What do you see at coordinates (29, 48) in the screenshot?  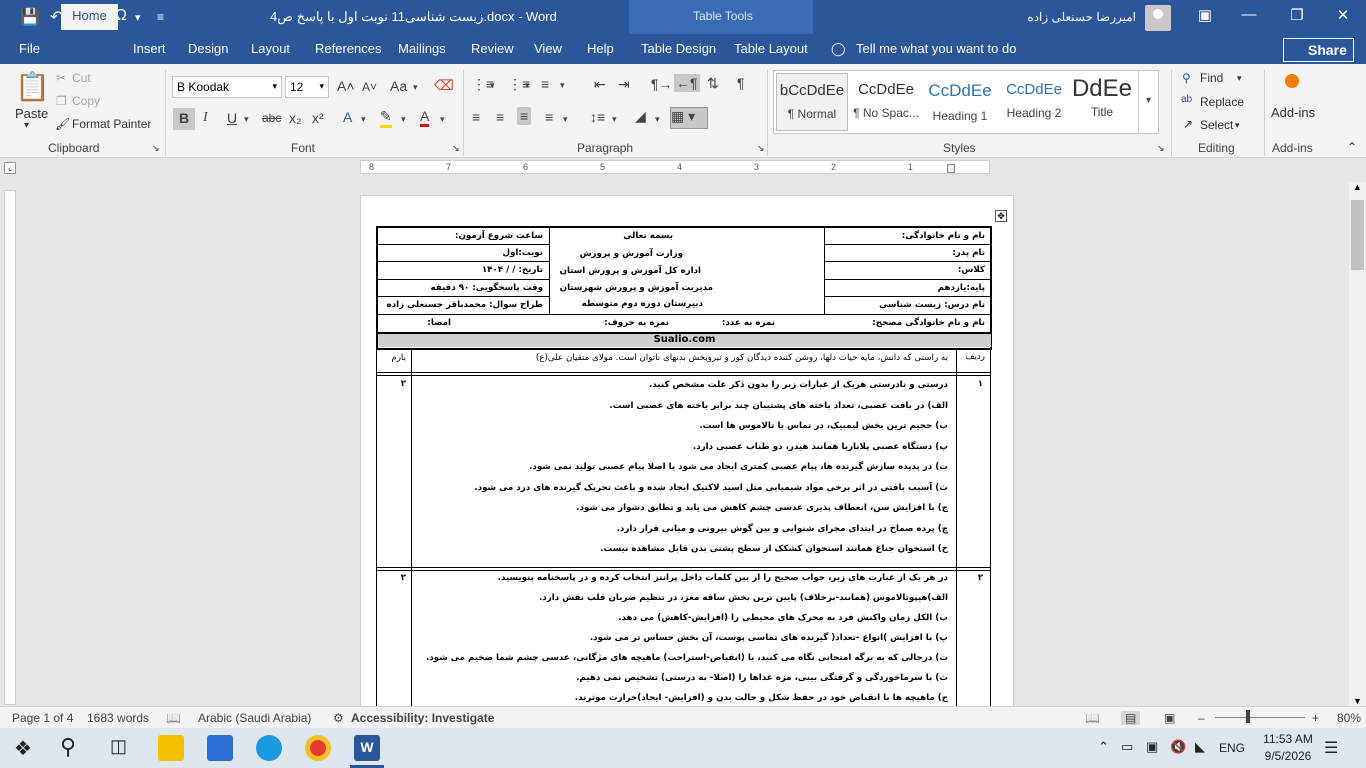 I see `tab-file: File` at bounding box center [29, 48].